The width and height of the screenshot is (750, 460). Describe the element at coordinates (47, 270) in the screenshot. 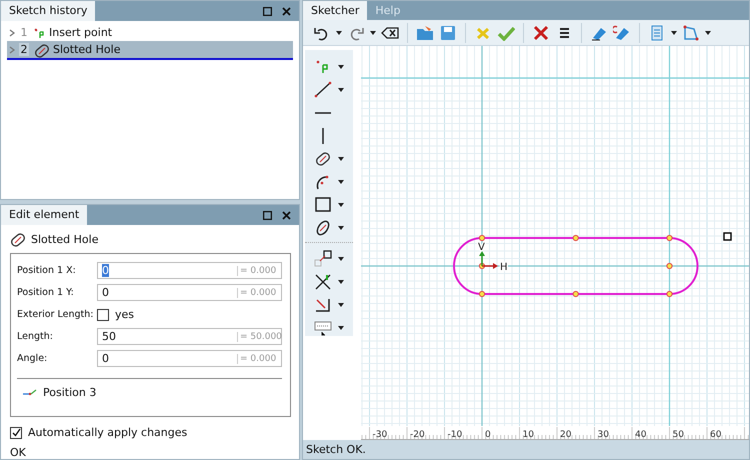

I see `field-label: Position 1 X:` at that location.